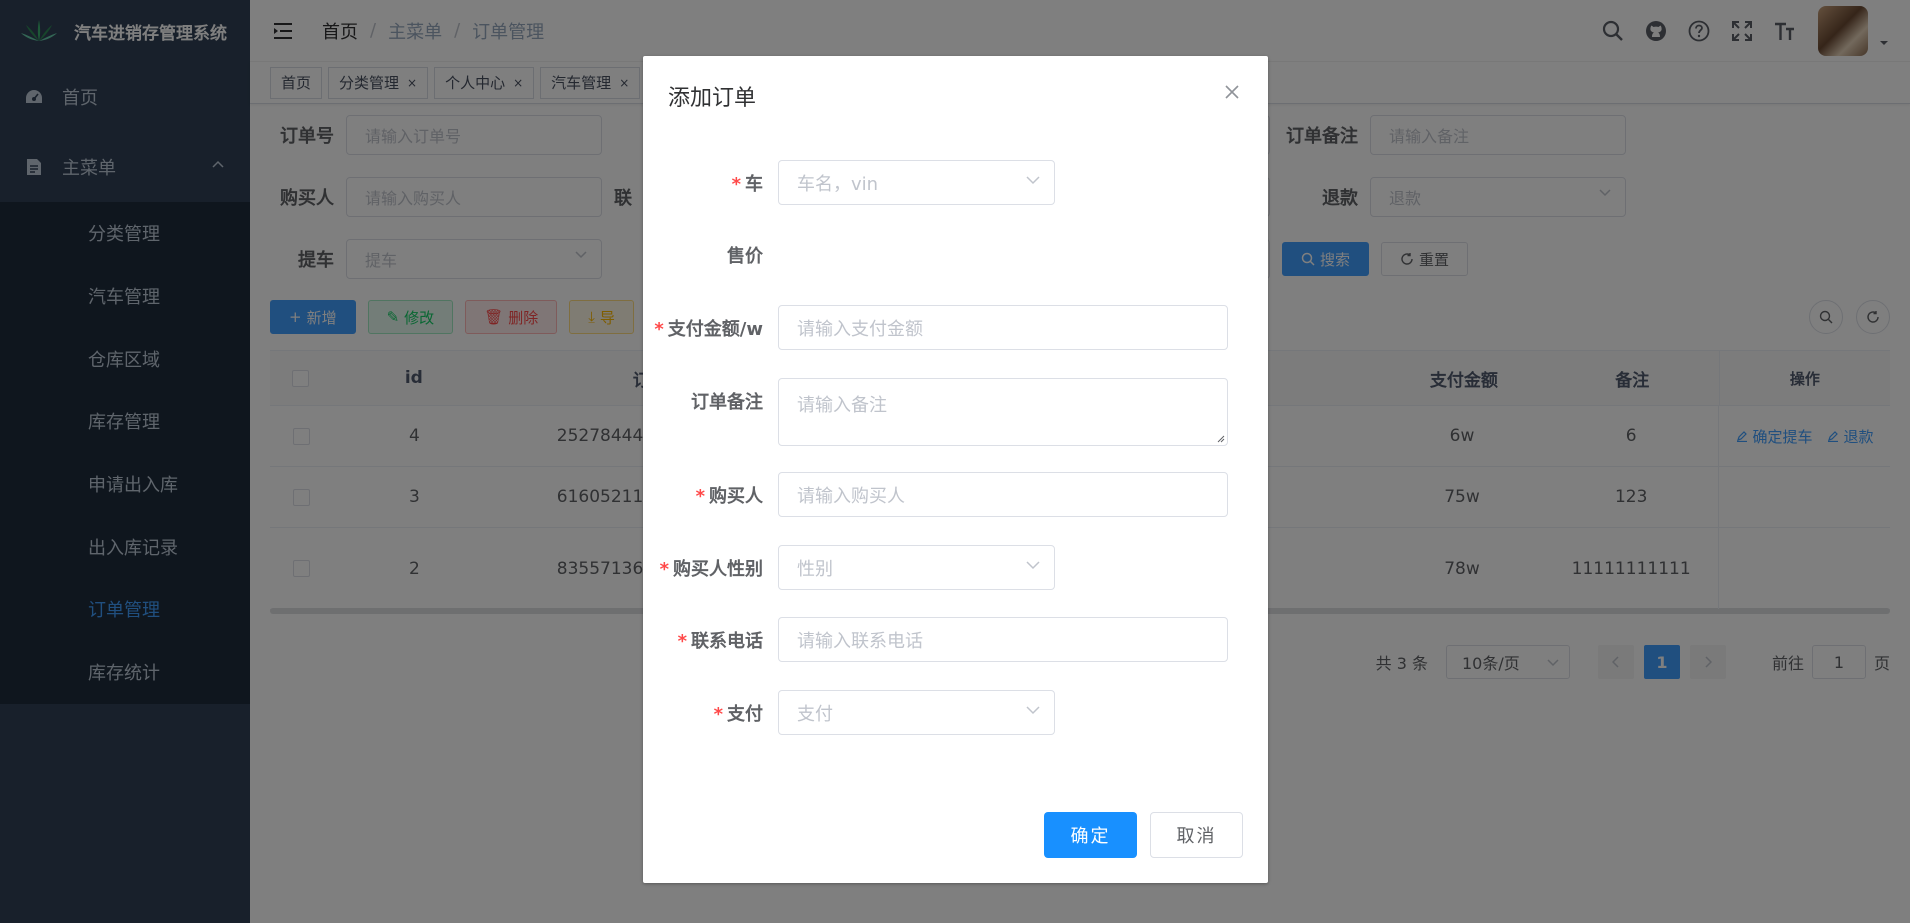  Describe the element at coordinates (1090, 835) in the screenshot. I see `confirm-button: 确定` at that location.